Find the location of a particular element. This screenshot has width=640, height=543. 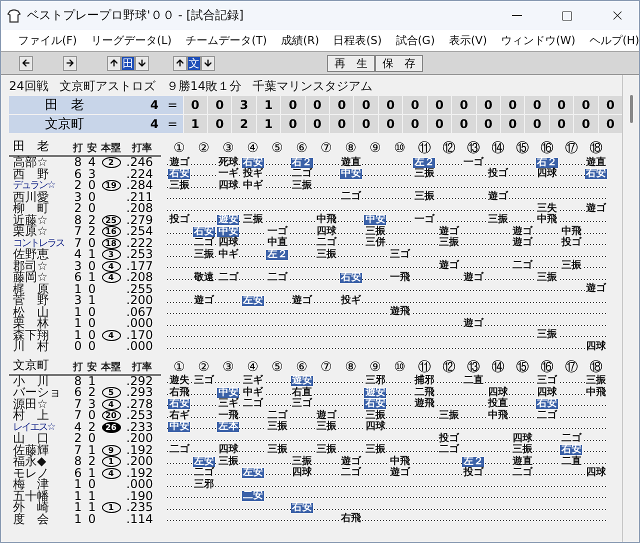

home-run-count: 2 is located at coordinates (111, 162).